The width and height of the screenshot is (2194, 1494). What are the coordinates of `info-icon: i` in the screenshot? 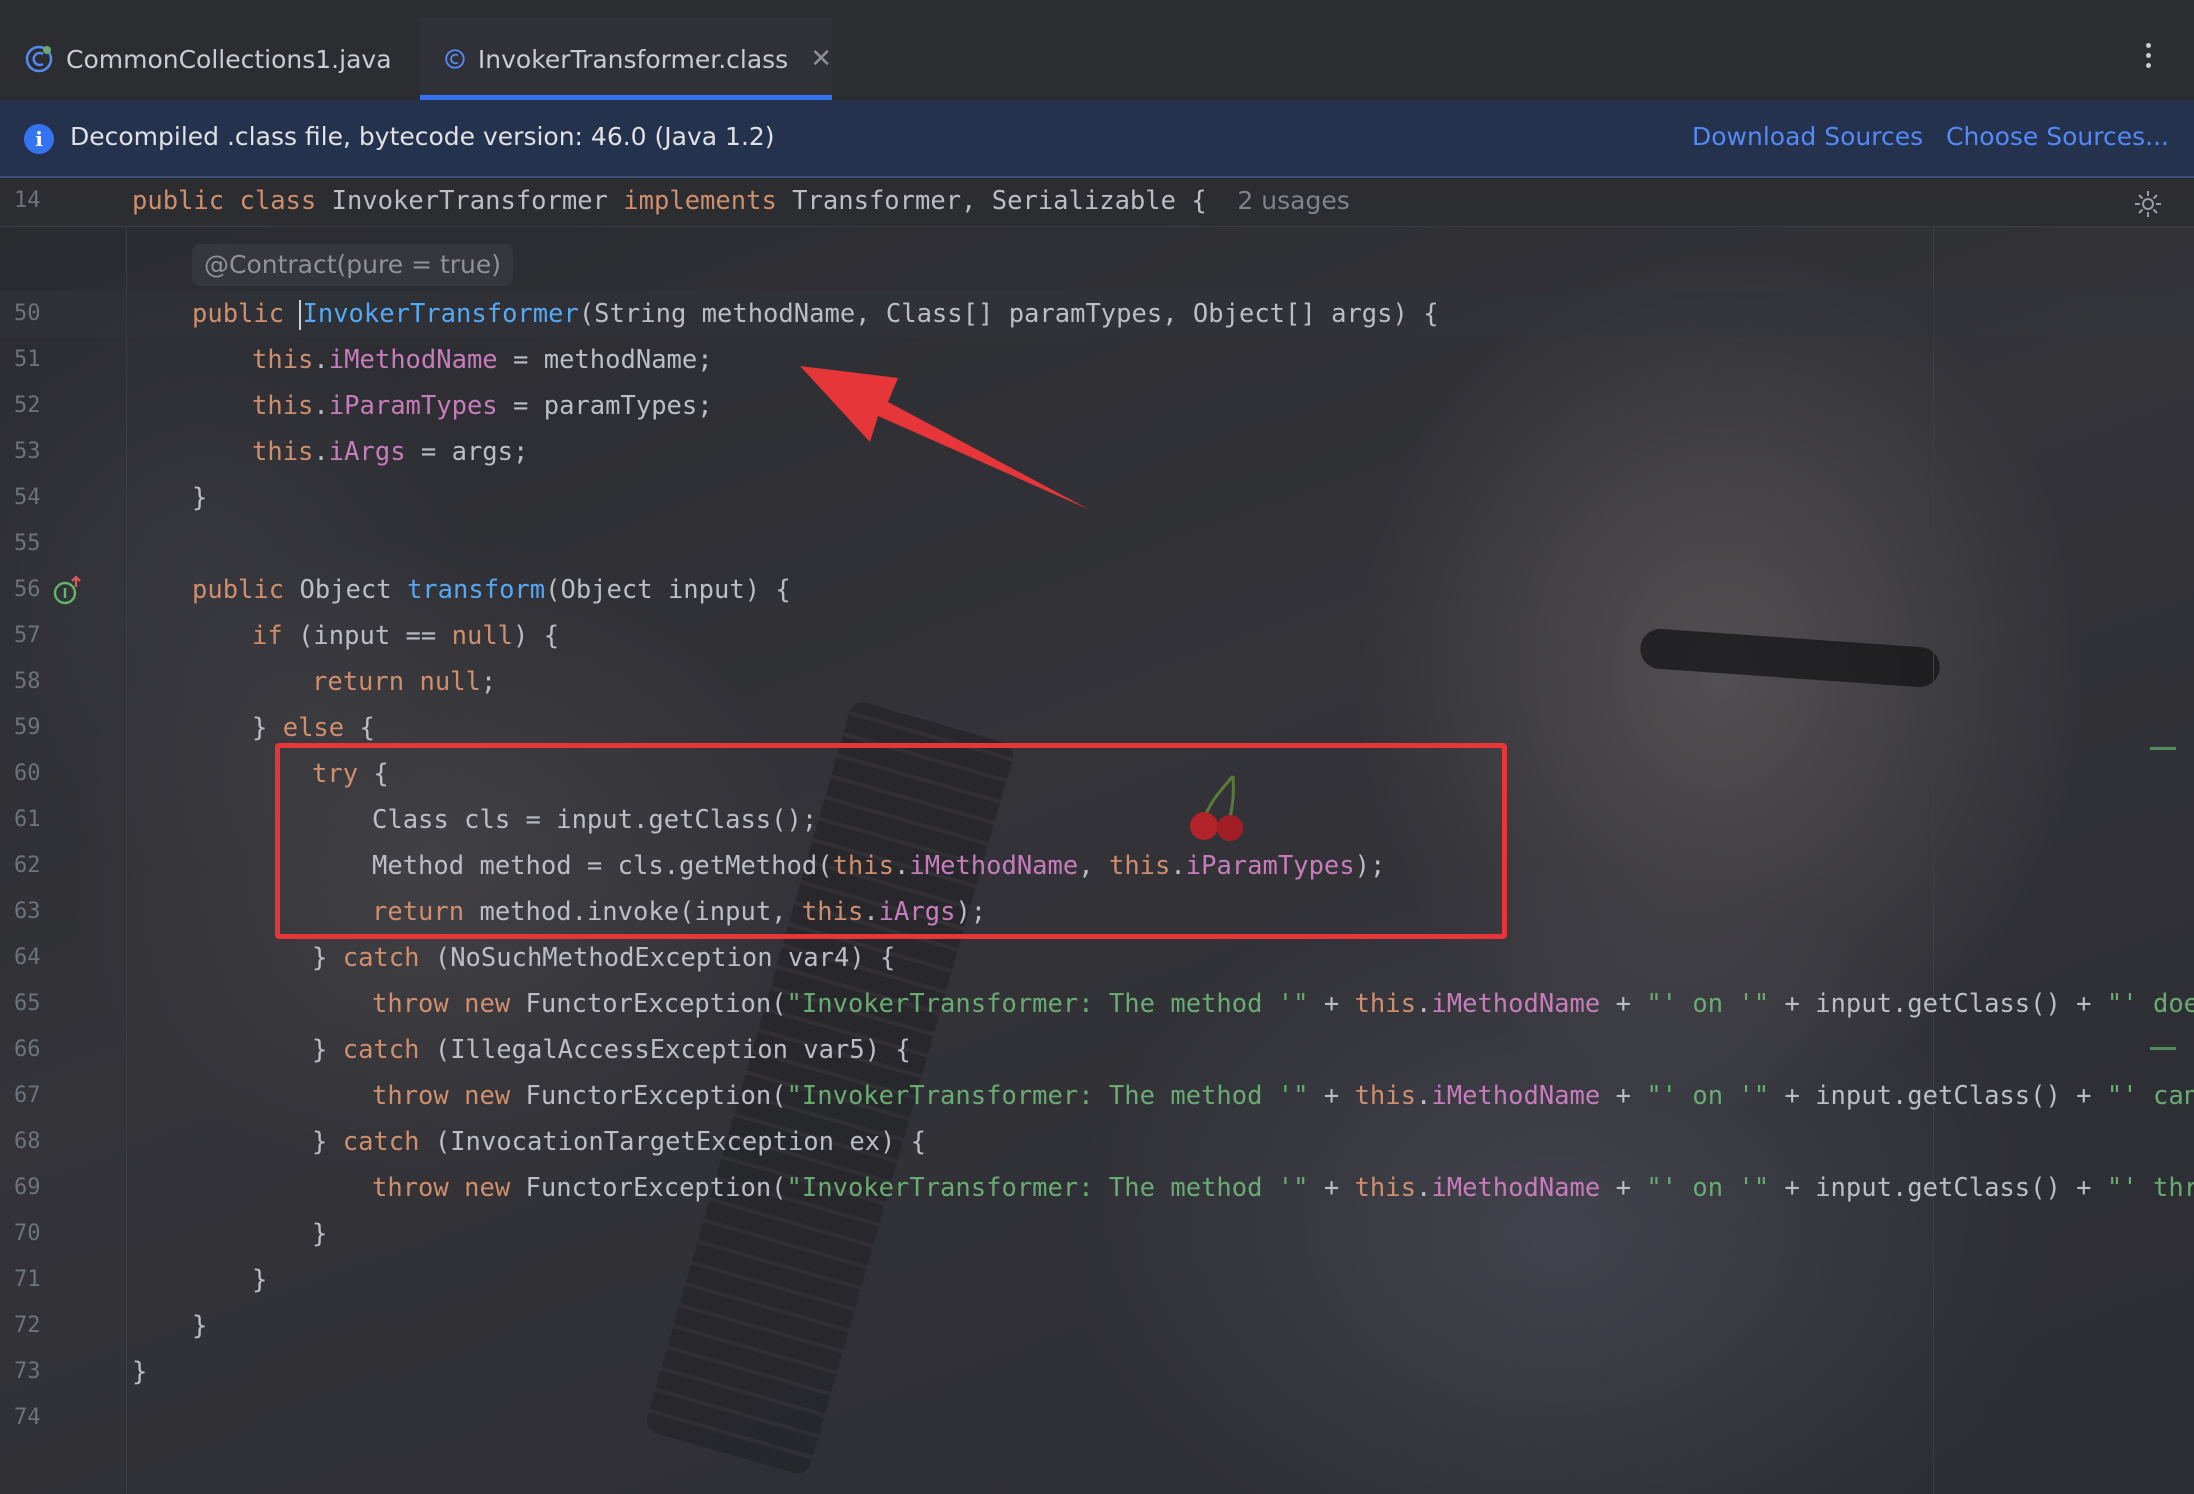 It's located at (39, 139).